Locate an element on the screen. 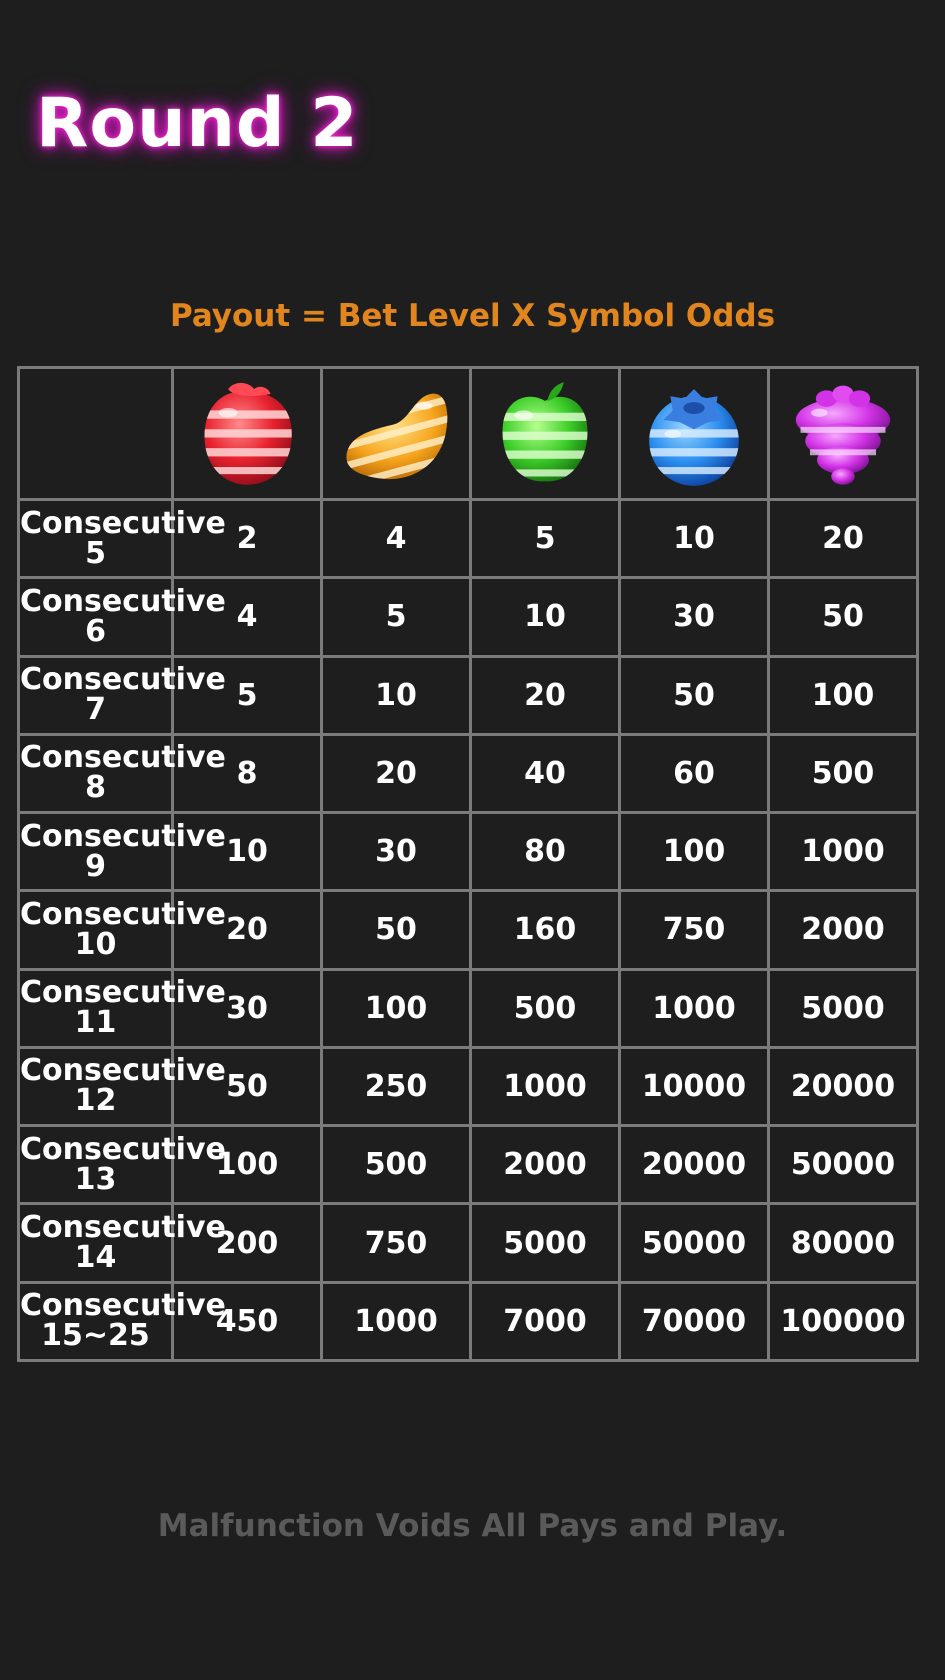  row-label-count: 14 is located at coordinates (95, 1258).